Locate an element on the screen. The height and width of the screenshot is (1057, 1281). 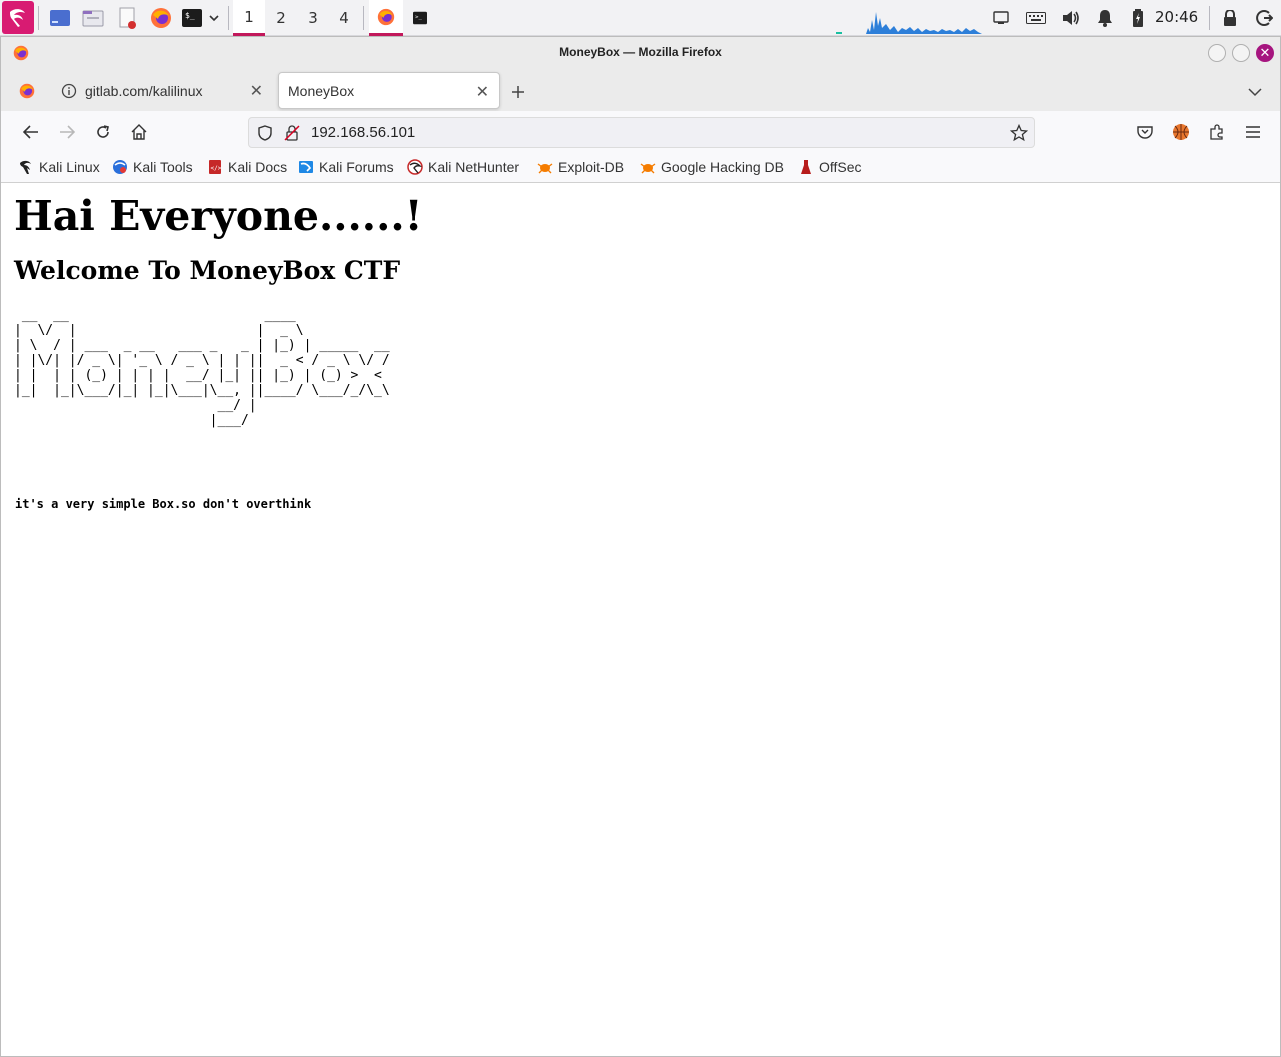
reload-icon is located at coordinates (103, 132).